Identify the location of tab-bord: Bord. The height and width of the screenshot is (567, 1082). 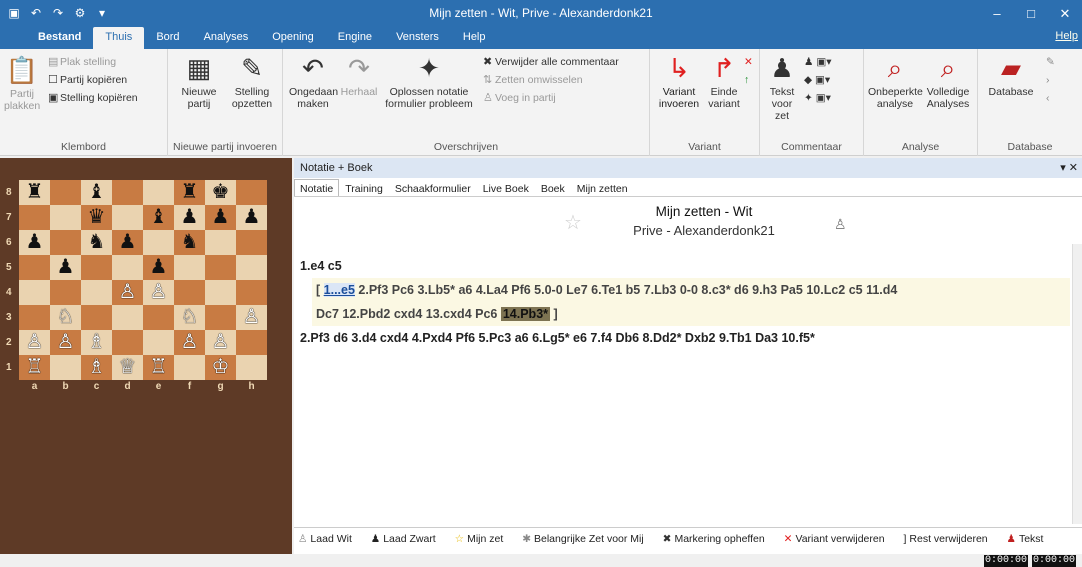
(167, 38).